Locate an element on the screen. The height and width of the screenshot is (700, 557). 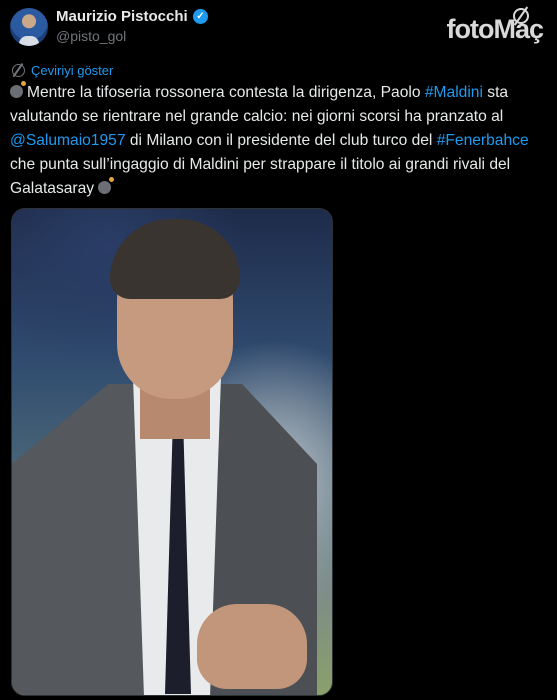
translate-label: Çeviriyi göster is located at coordinates (72, 70).